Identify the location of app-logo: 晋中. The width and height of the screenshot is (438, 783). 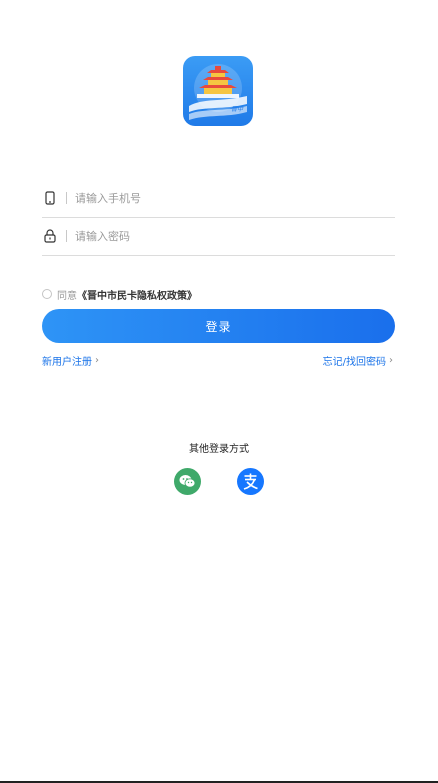
(218, 91).